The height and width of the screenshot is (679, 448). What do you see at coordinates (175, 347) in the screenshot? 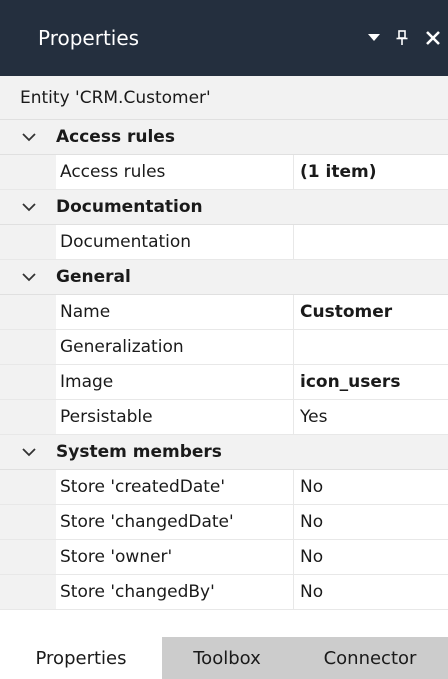
I see `property-name: Generalization` at bounding box center [175, 347].